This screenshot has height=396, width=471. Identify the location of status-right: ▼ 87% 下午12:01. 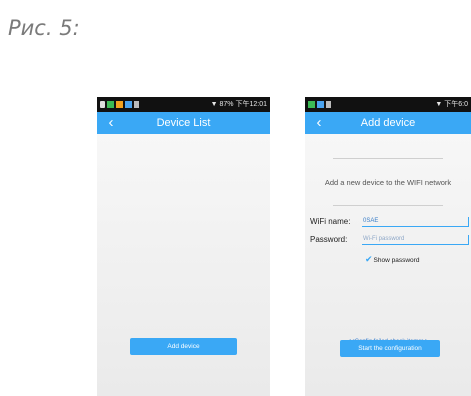
(238, 104).